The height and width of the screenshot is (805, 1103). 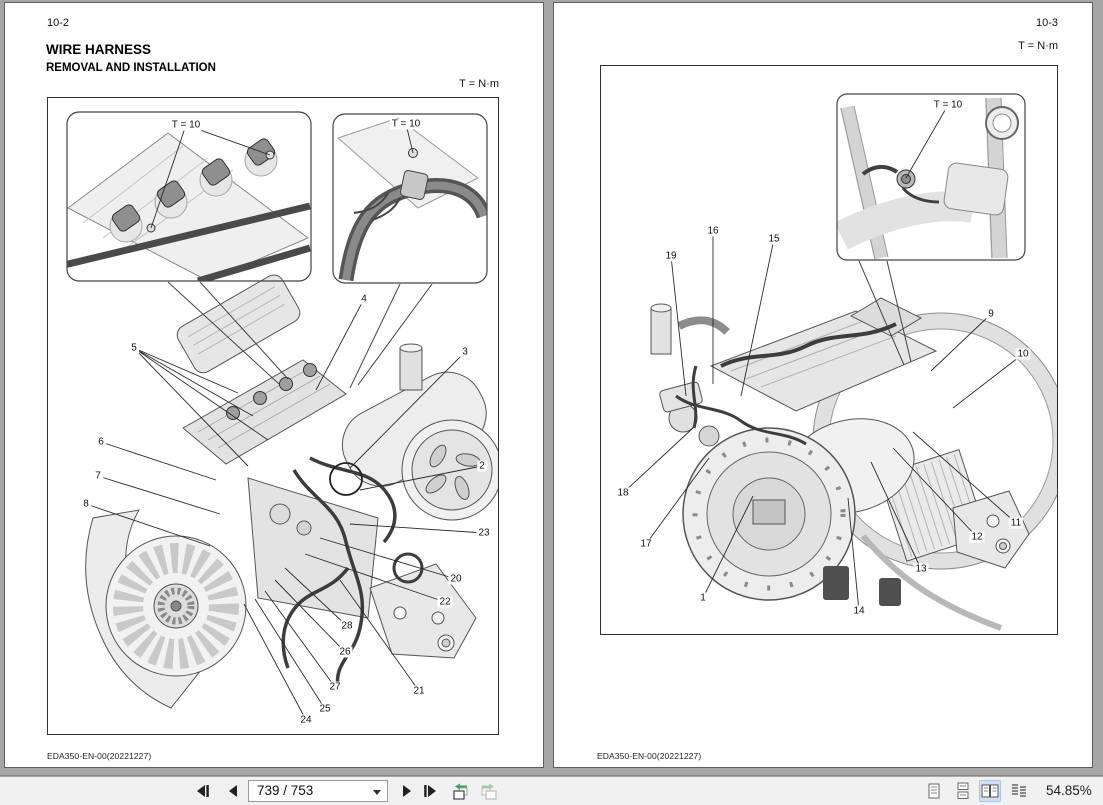 I want to click on facing-view-button, so click(x=990, y=791).